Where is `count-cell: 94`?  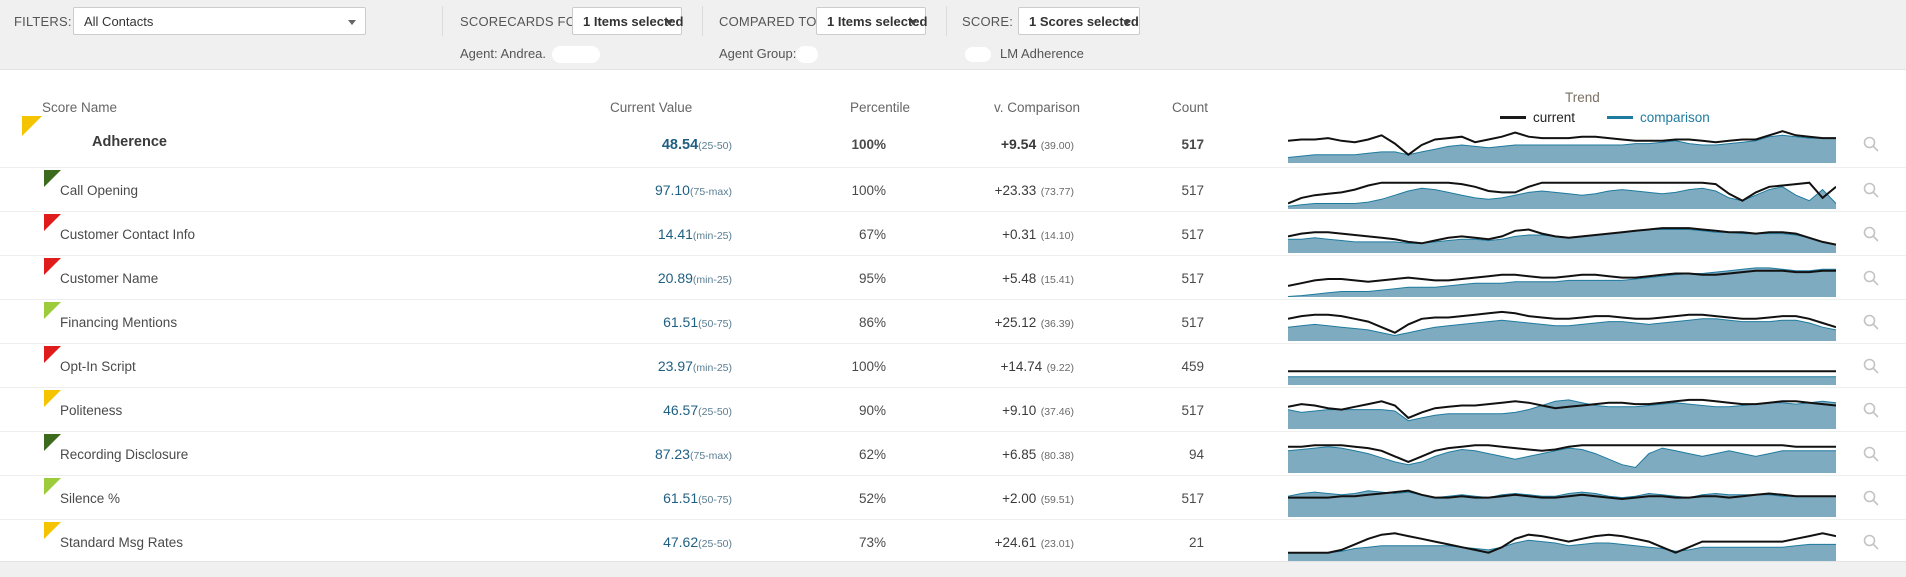
count-cell: 94 is located at coordinates (1196, 454).